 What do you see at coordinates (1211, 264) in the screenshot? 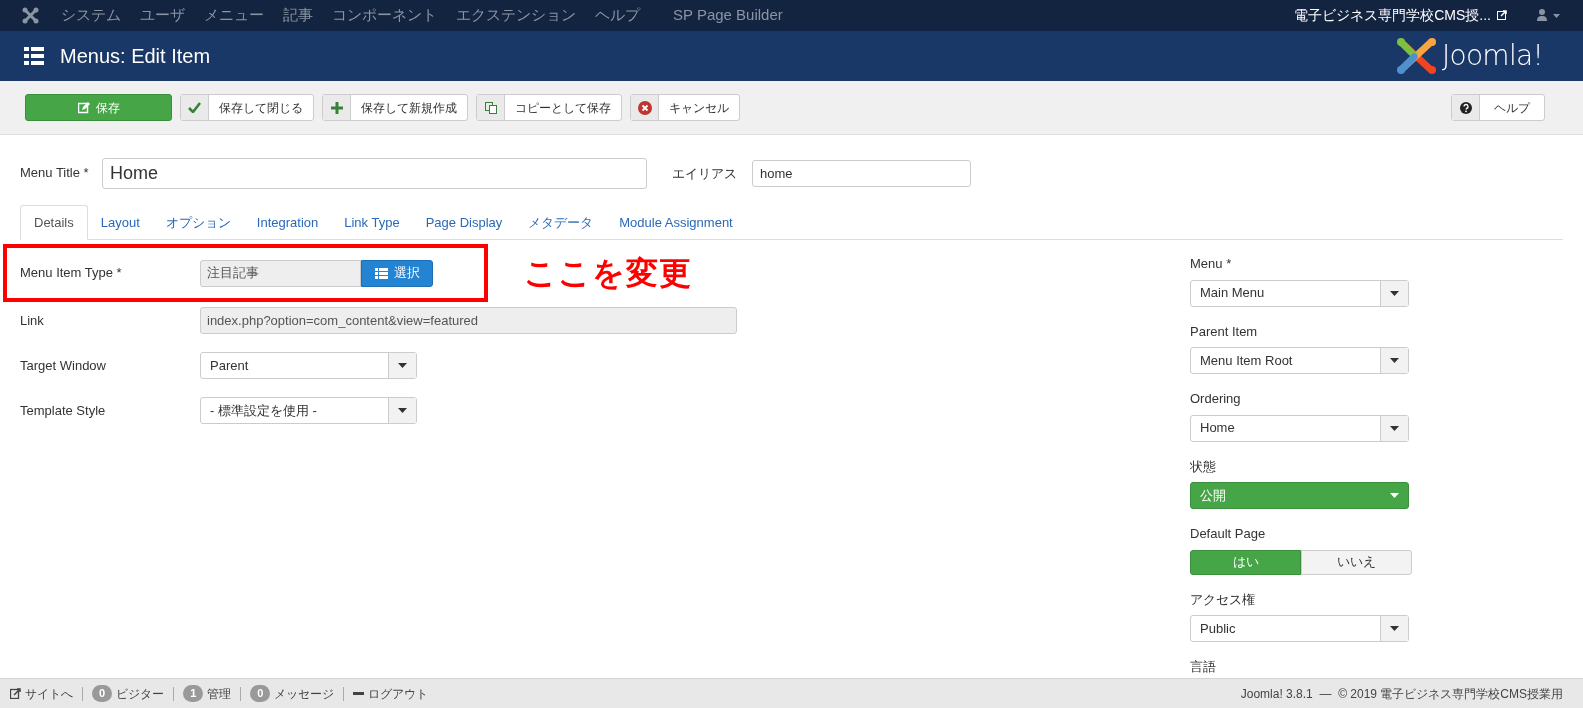
I see `field-label: Menu *` at bounding box center [1211, 264].